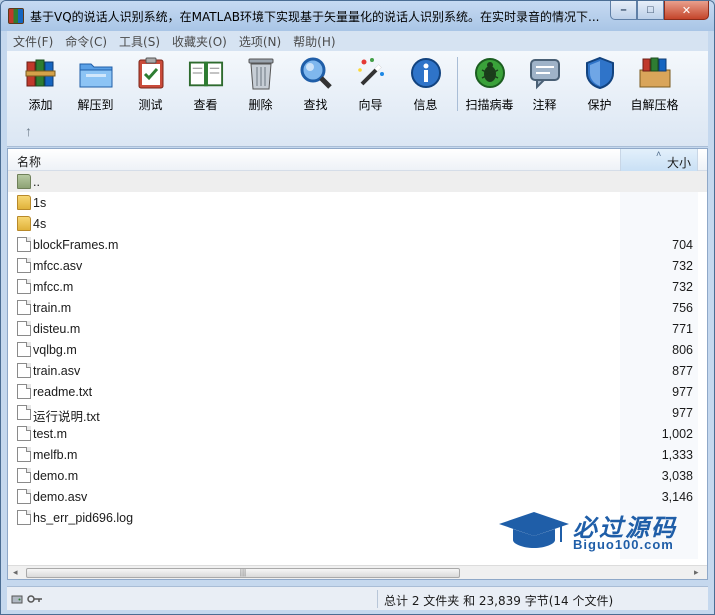 The width and height of the screenshot is (715, 615). Describe the element at coordinates (24, 202) in the screenshot. I see `folder-icon` at that location.